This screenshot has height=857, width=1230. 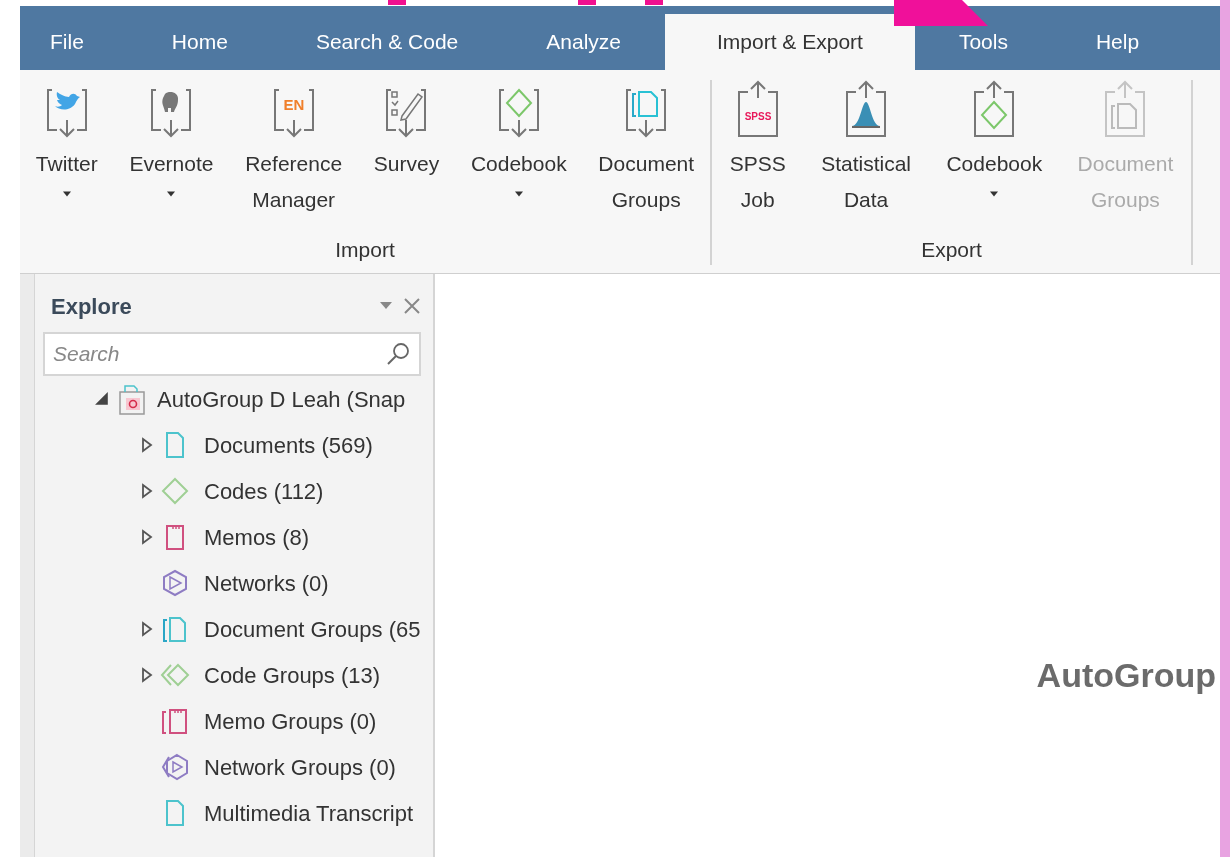 I want to click on tree-item: Codes (112), so click(x=264, y=491).